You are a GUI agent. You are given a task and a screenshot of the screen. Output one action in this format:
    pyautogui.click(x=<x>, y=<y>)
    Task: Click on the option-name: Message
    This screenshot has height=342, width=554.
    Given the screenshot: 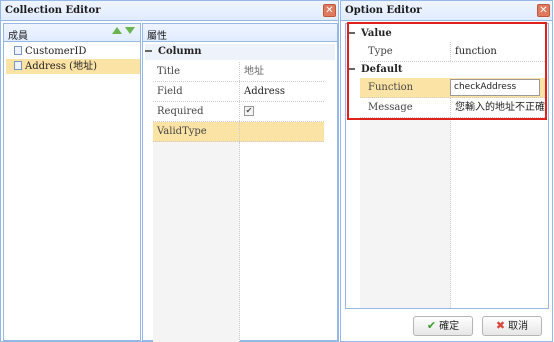 What is the action you would take?
    pyautogui.click(x=390, y=107)
    